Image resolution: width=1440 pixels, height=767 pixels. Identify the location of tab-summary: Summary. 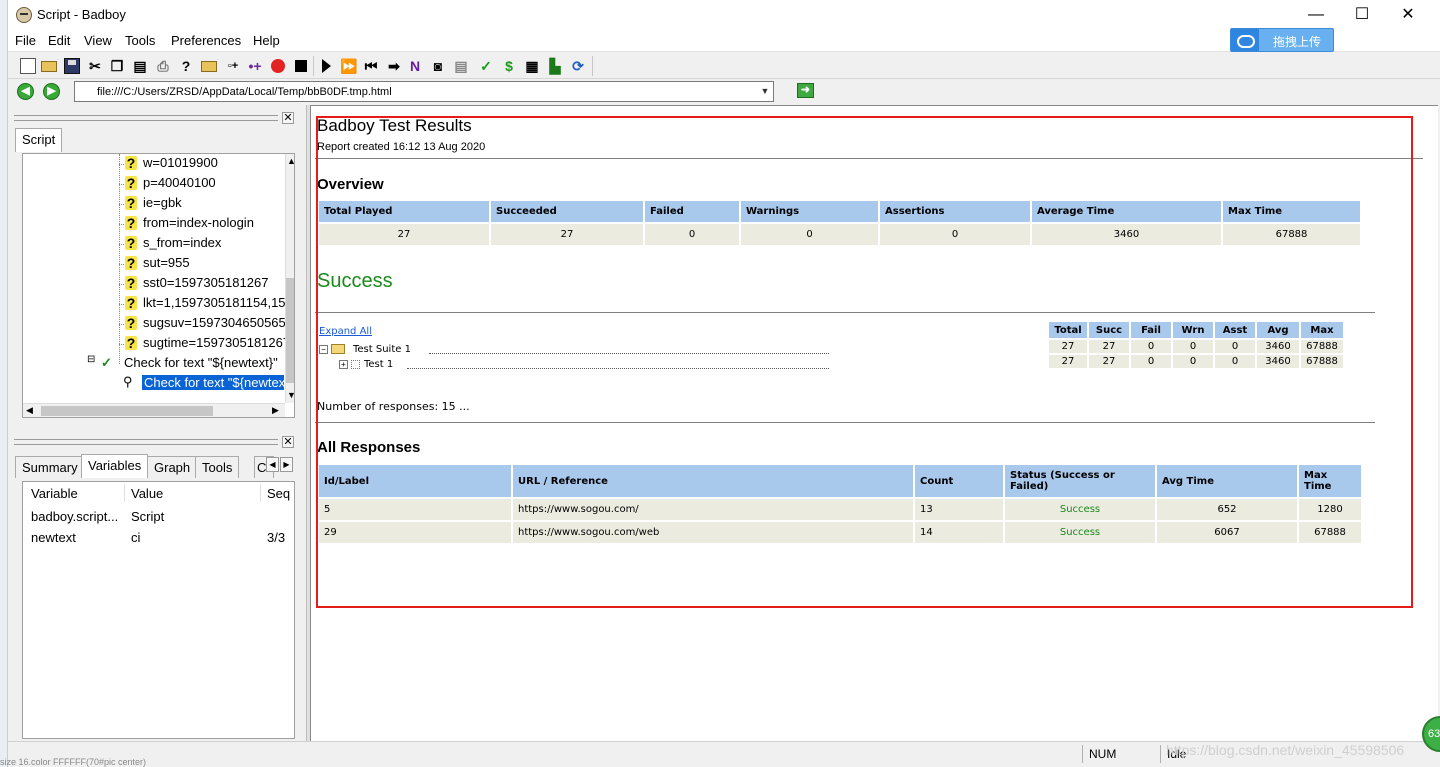
(50, 467).